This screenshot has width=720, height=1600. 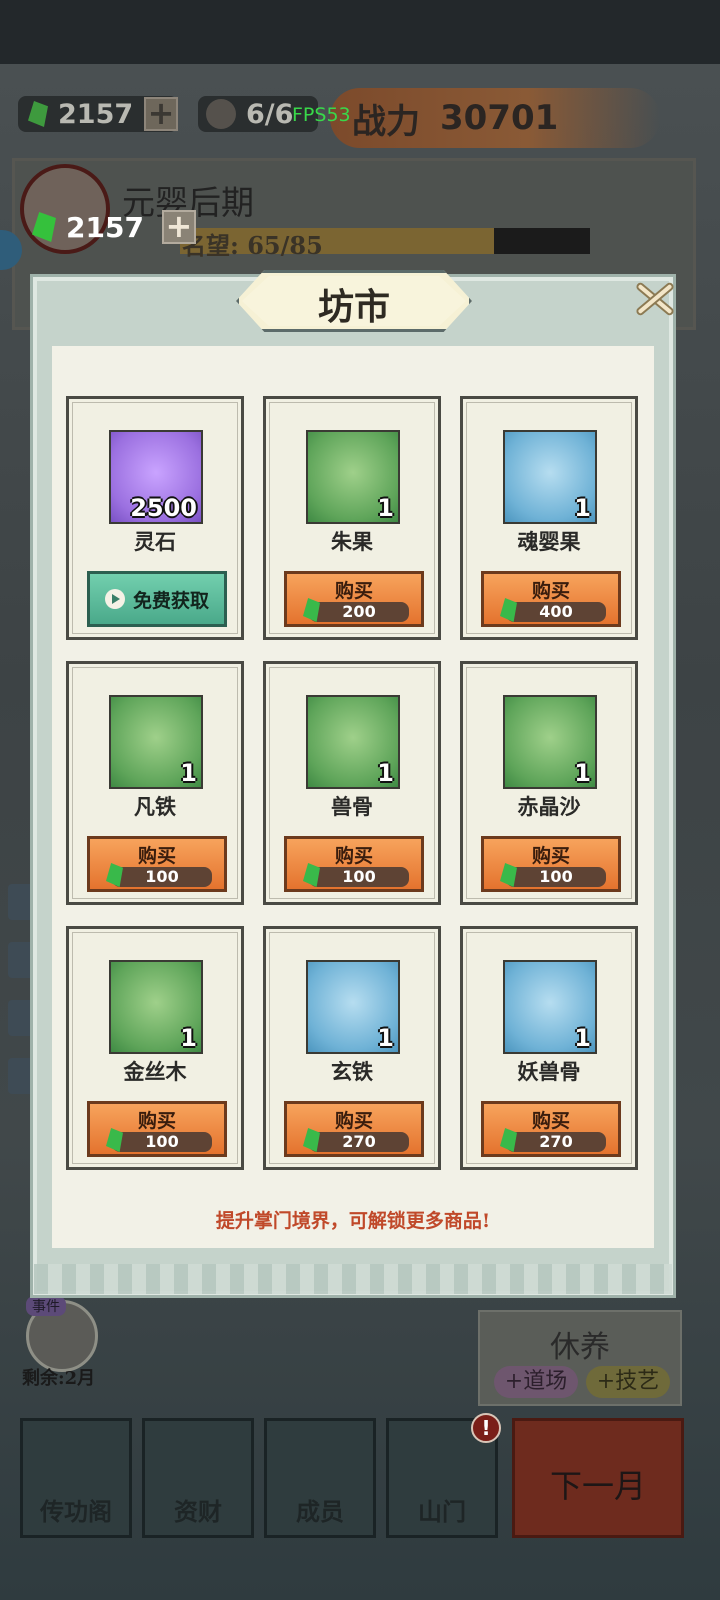 I want to click on rest-panel: 休养 +道场 +技艺, so click(x=580, y=1358).